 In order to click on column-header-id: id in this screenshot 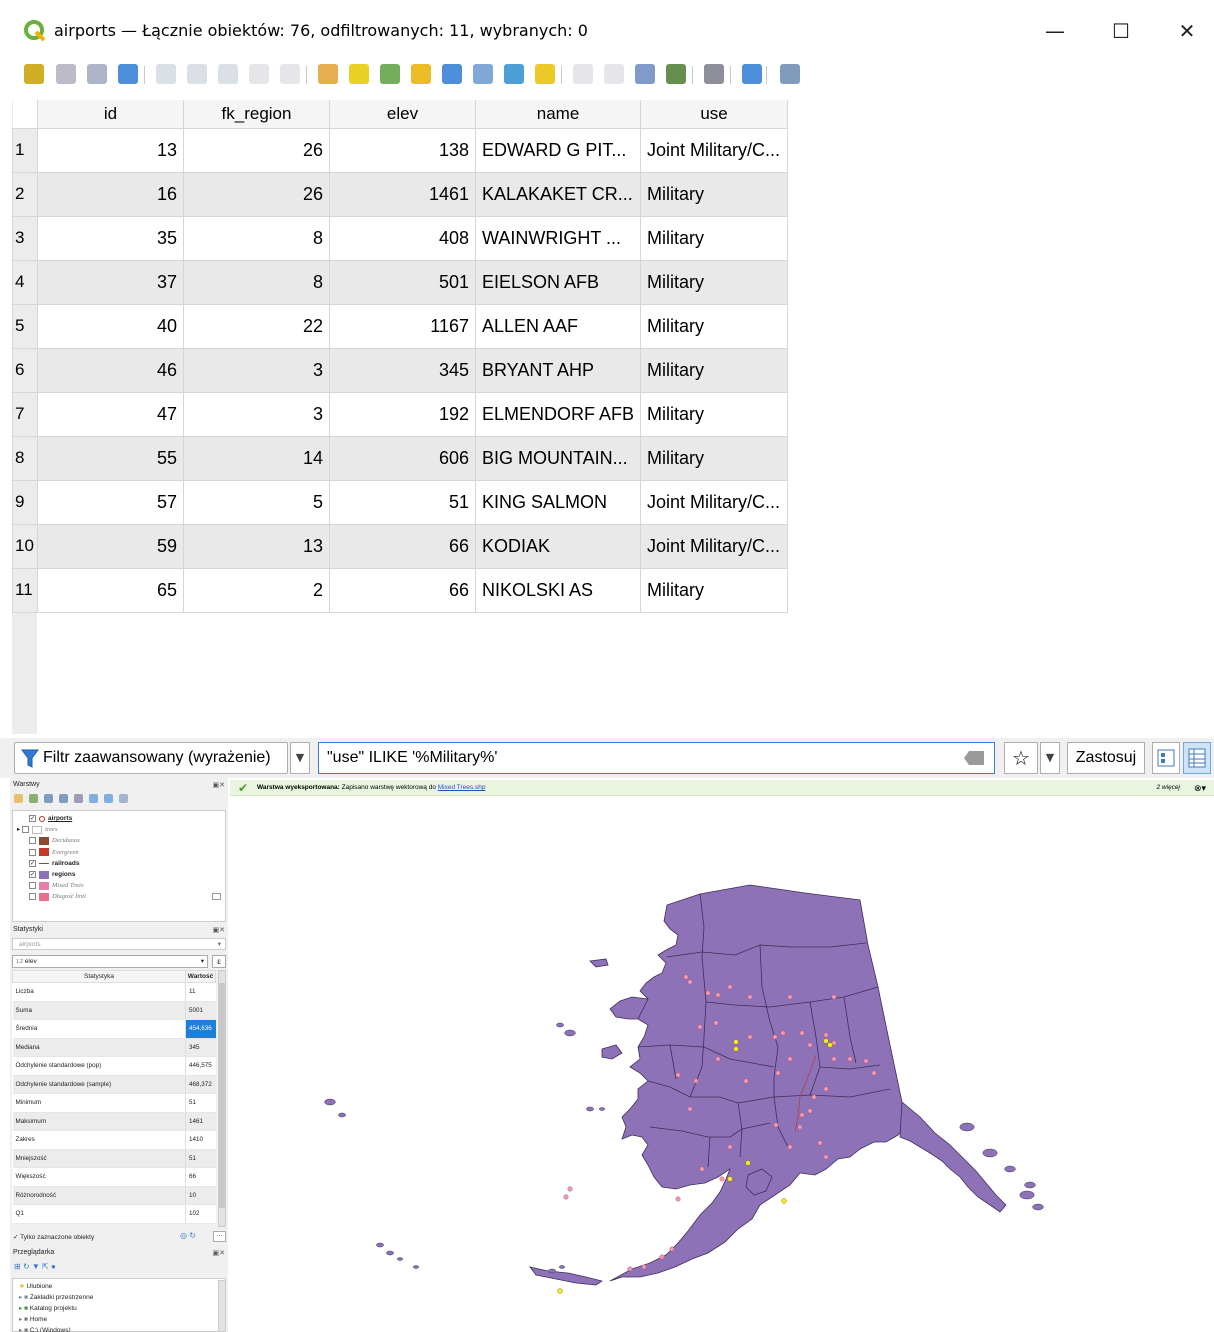, I will do `click(110, 114)`.